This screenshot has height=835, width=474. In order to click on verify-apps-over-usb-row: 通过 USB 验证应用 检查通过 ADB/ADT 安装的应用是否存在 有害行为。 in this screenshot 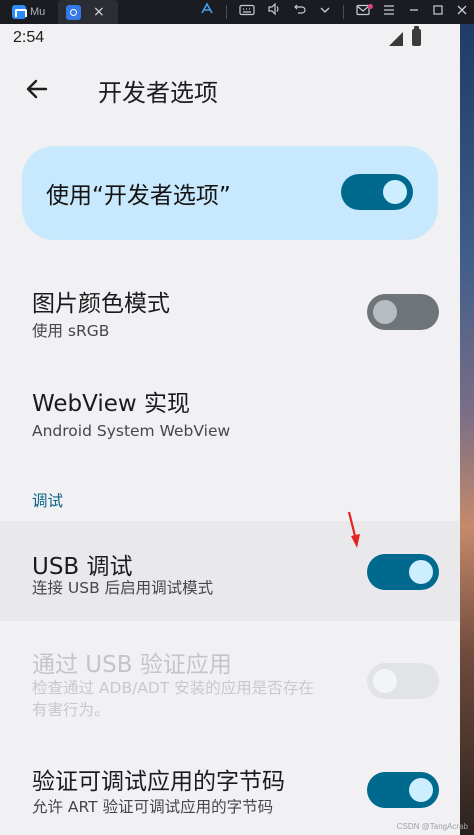, I will do `click(230, 678)`.